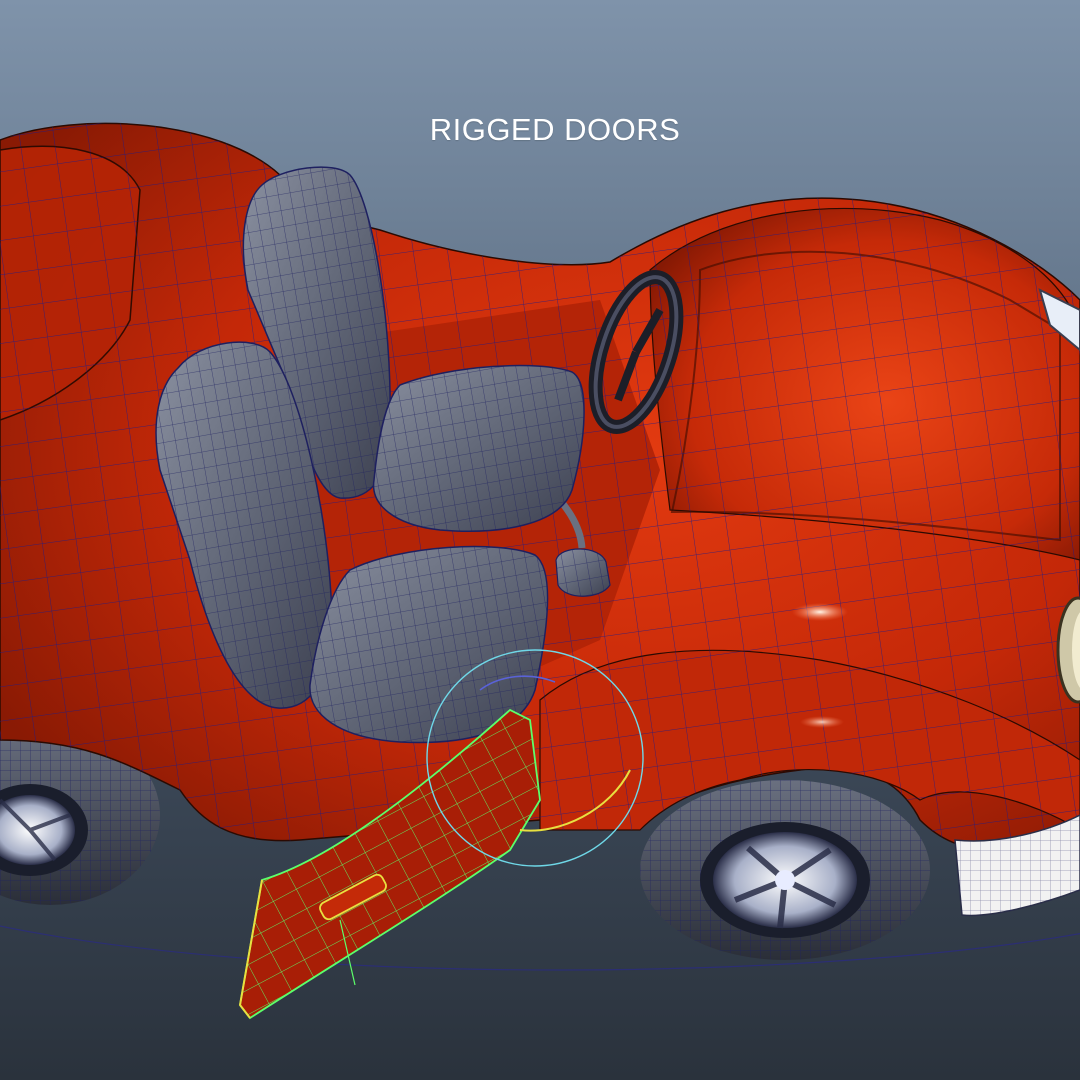 The image size is (1080, 1080). I want to click on viewport-caption: RIGGED DOORS, so click(555, 129).